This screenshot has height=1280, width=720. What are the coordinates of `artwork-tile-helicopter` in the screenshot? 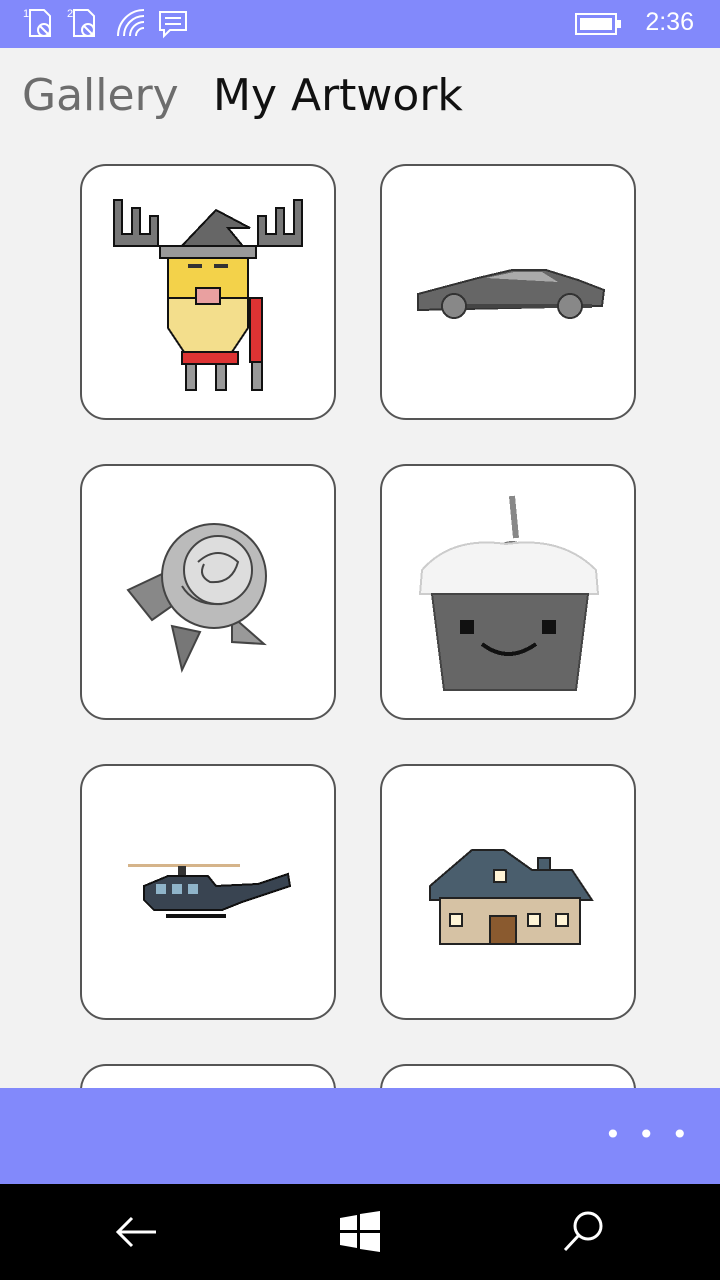 It's located at (208, 892).